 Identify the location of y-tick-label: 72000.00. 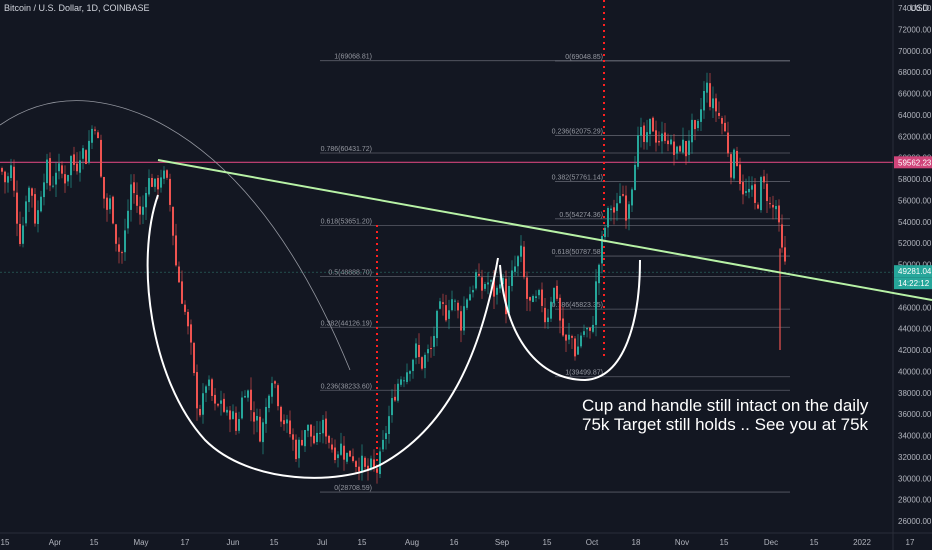
(915, 29).